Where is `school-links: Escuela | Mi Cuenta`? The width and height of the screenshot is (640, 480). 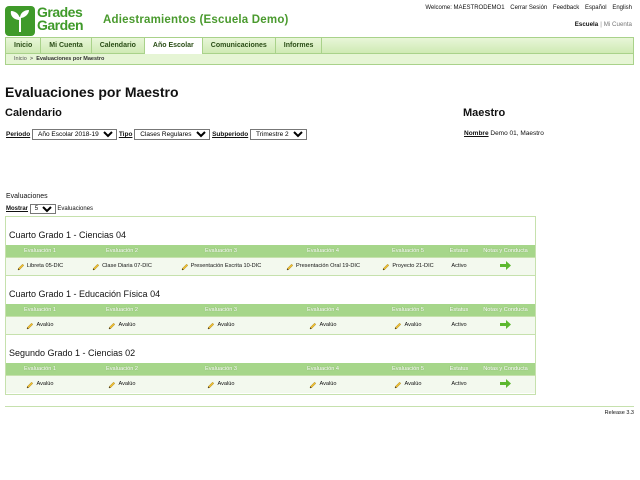
school-links: Escuela | Mi Cuenta is located at coordinates (603, 24).